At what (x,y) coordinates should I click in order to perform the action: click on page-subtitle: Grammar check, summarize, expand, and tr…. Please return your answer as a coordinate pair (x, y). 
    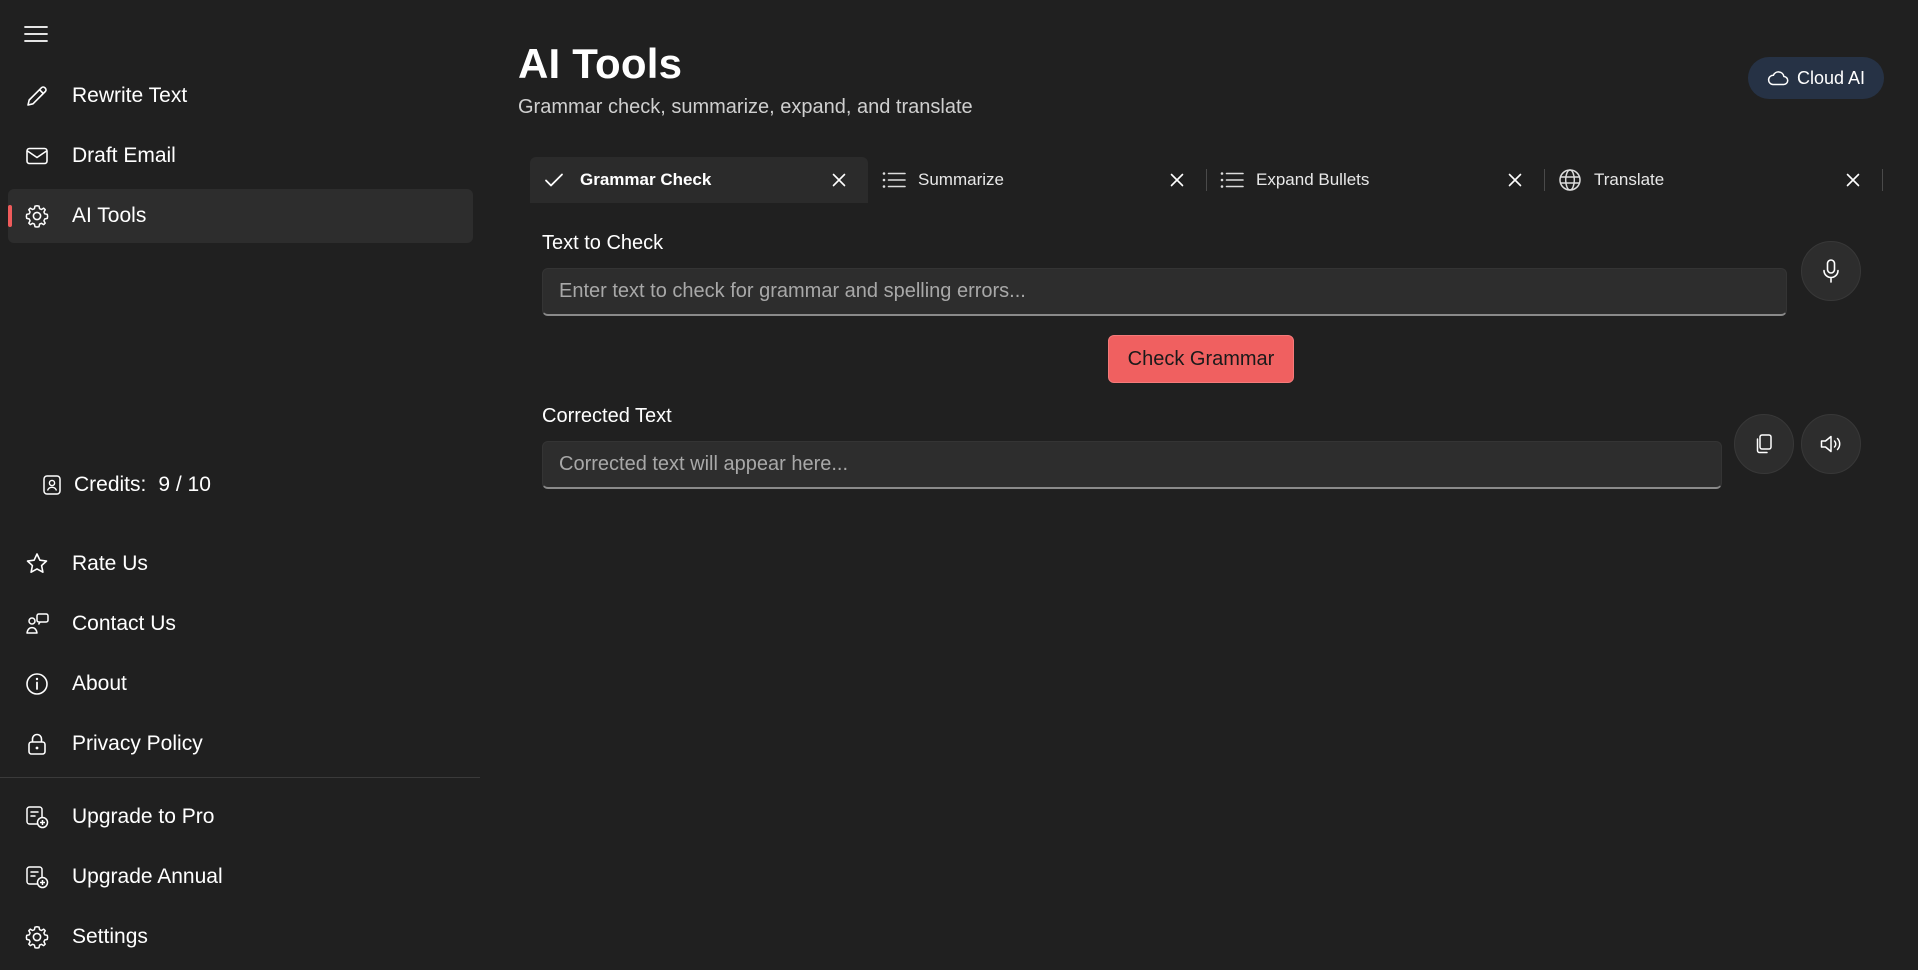
    Looking at the image, I should click on (745, 107).